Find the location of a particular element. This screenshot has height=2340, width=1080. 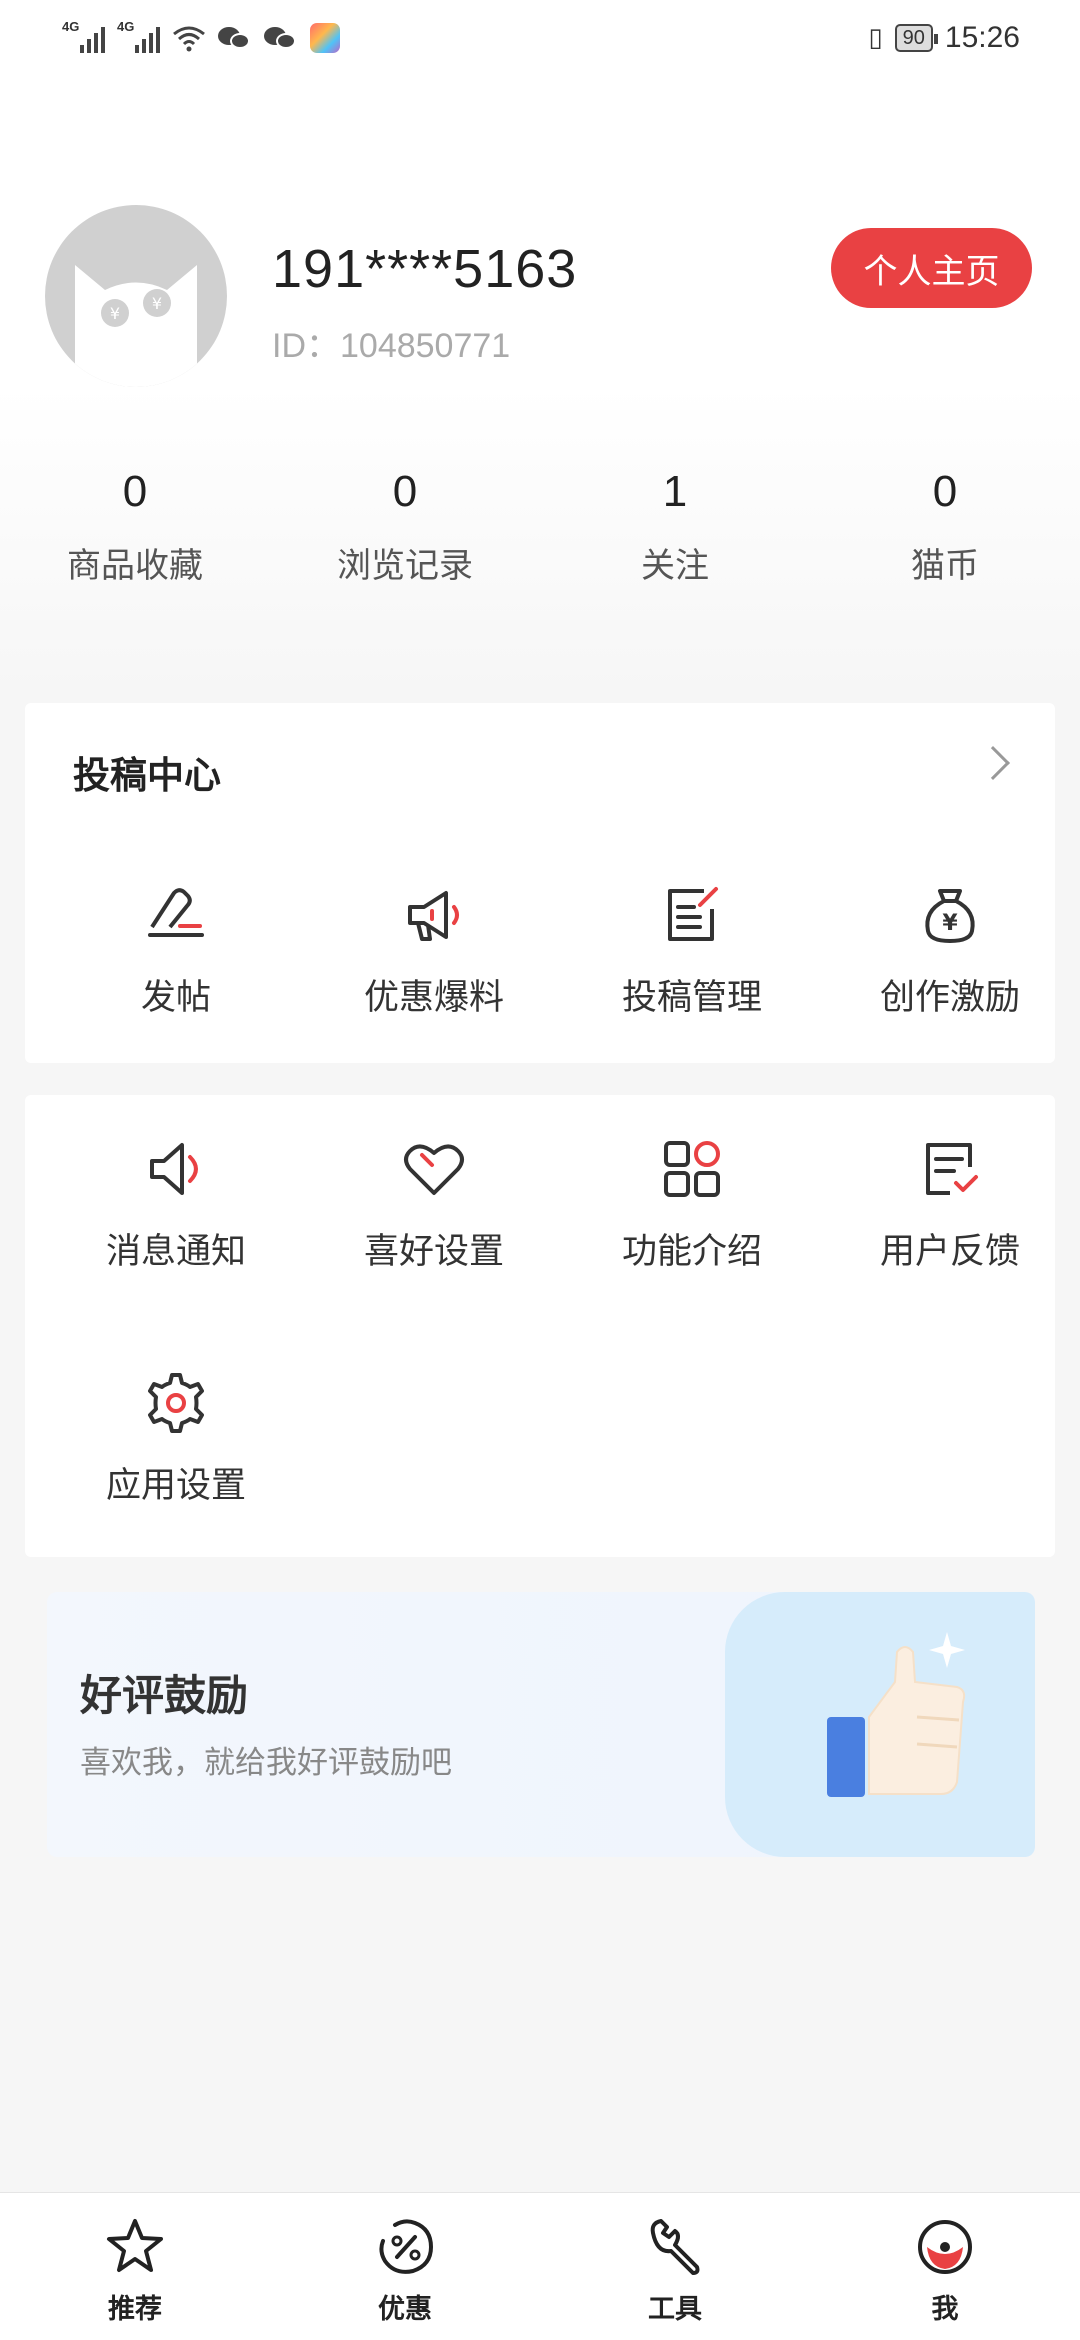

stat-label: 浏览记录 is located at coordinates (405, 566).